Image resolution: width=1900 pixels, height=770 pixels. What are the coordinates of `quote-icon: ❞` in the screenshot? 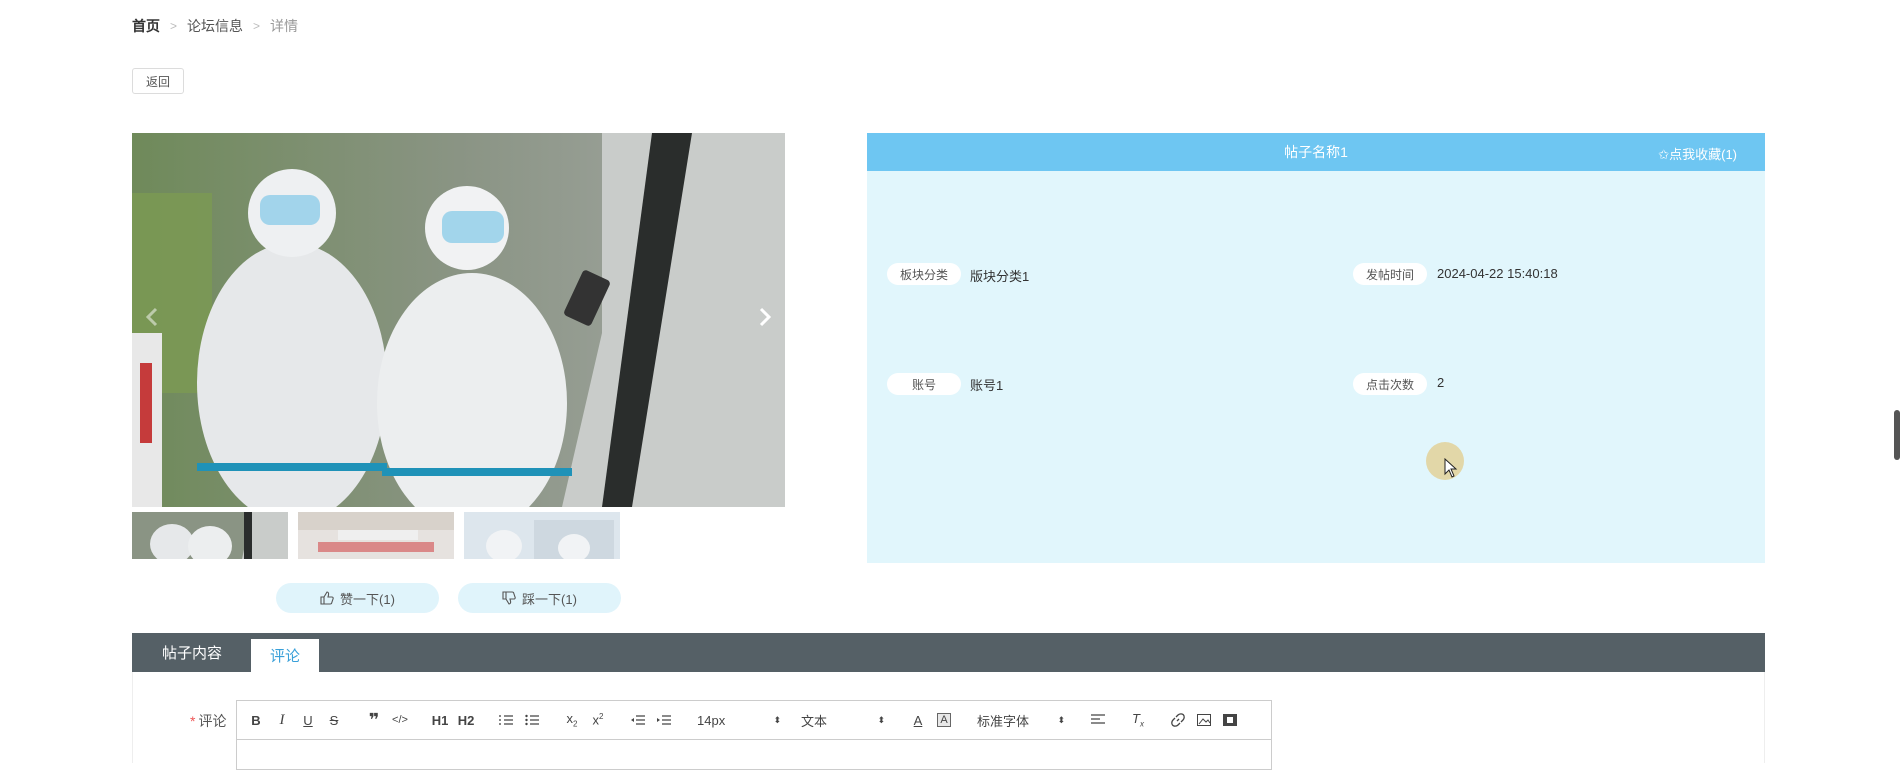 It's located at (374, 719).